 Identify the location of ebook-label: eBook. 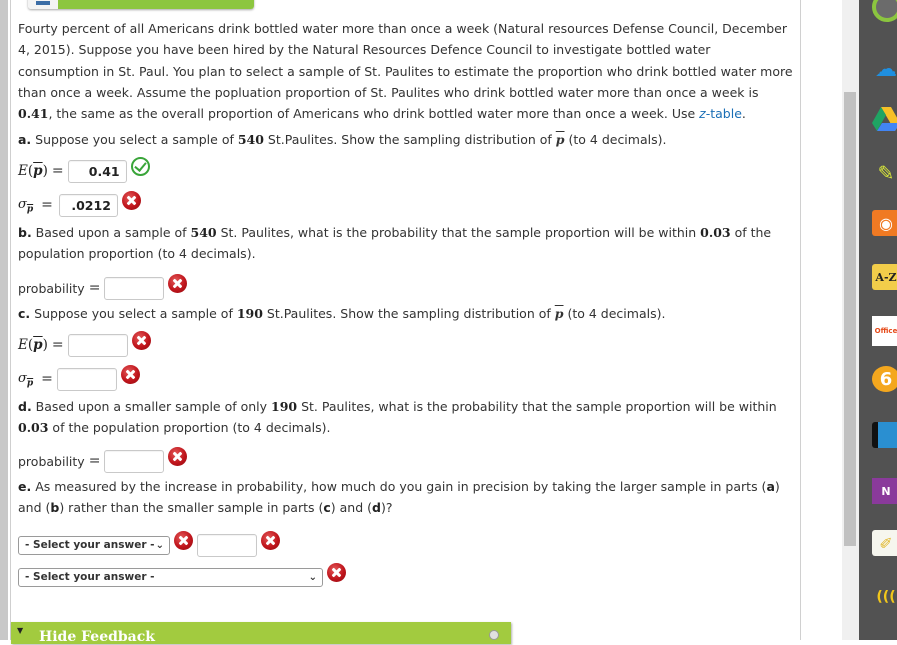
(156, 4).